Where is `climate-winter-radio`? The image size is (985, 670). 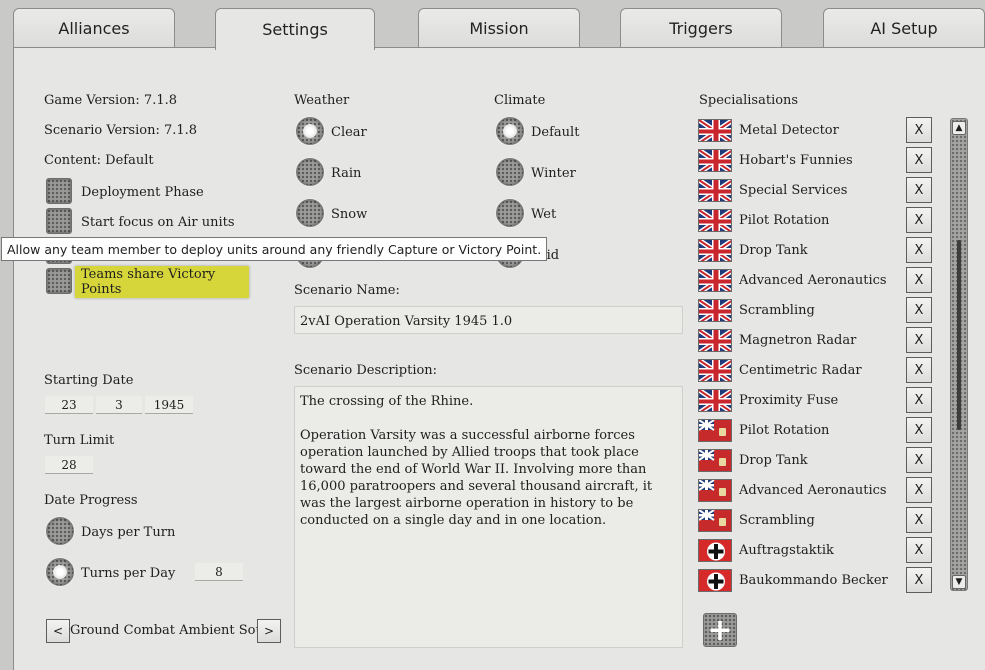 climate-winter-radio is located at coordinates (510, 172).